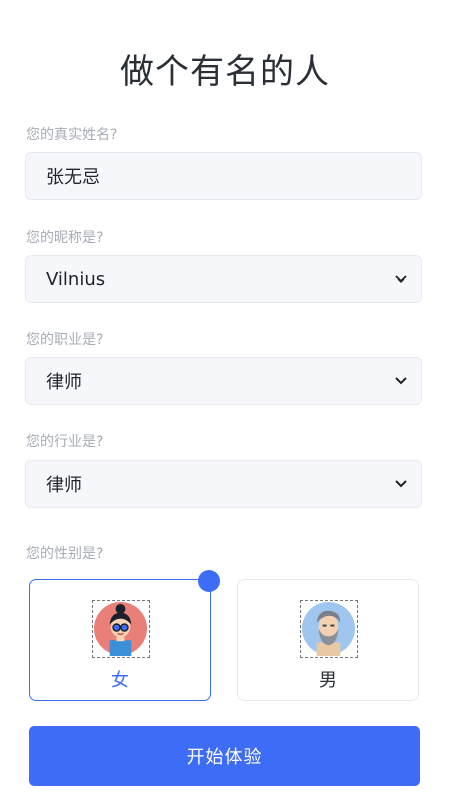  Describe the element at coordinates (65, 340) in the screenshot. I see `occupation-label: 您的职业是?` at that location.